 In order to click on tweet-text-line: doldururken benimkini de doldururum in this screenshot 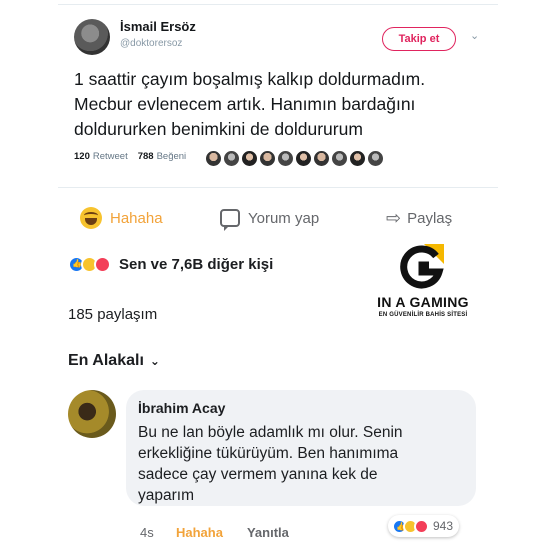, I will do `click(218, 129)`.